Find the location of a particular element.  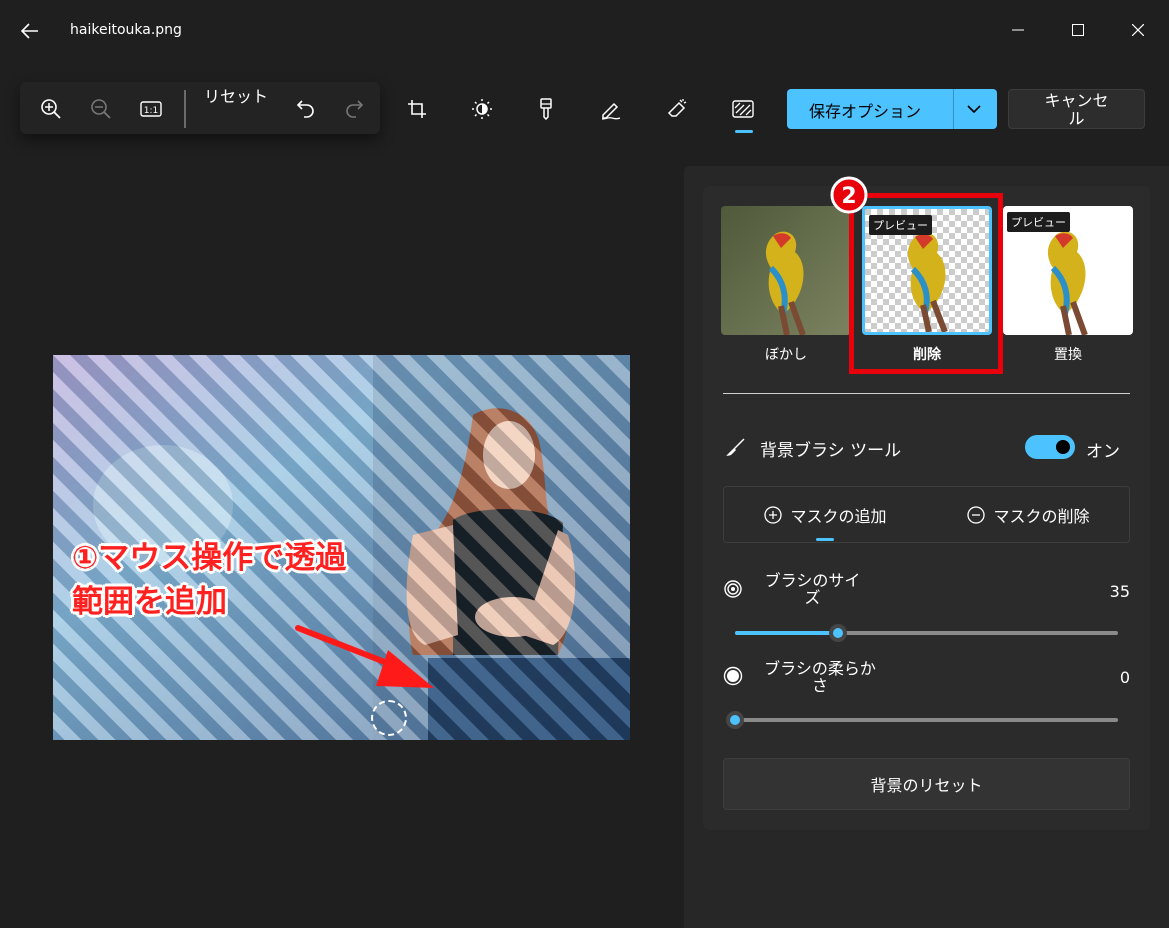

background-button is located at coordinates (743, 109).